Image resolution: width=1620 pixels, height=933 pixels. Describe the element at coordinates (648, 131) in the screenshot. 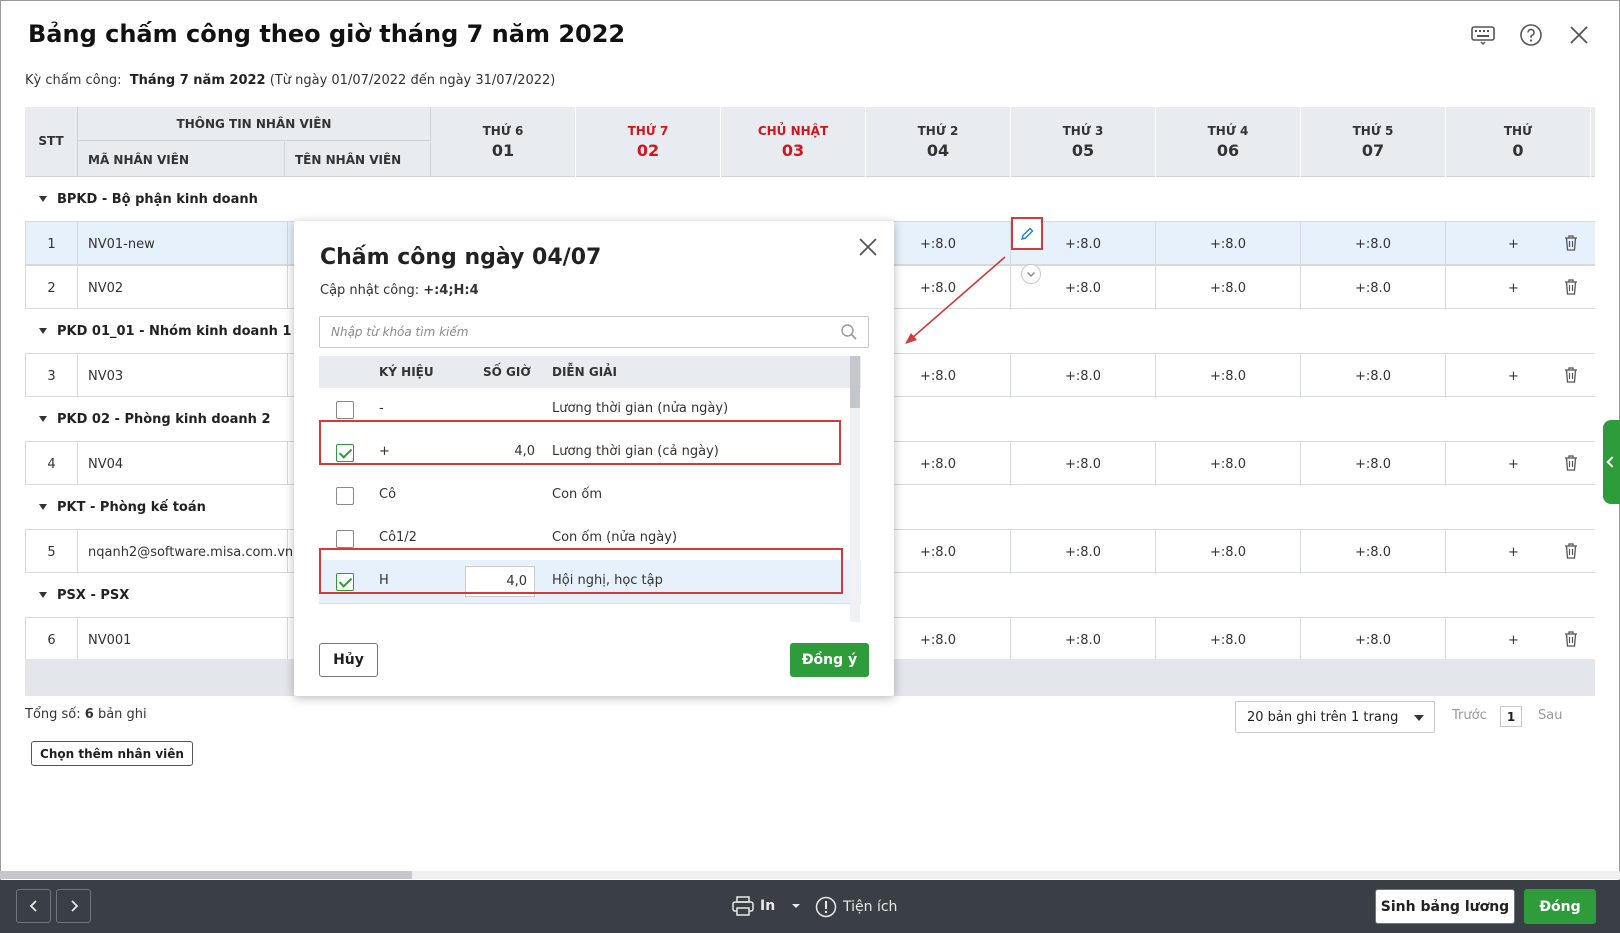

I see `day-of-week: THỨ 7` at that location.